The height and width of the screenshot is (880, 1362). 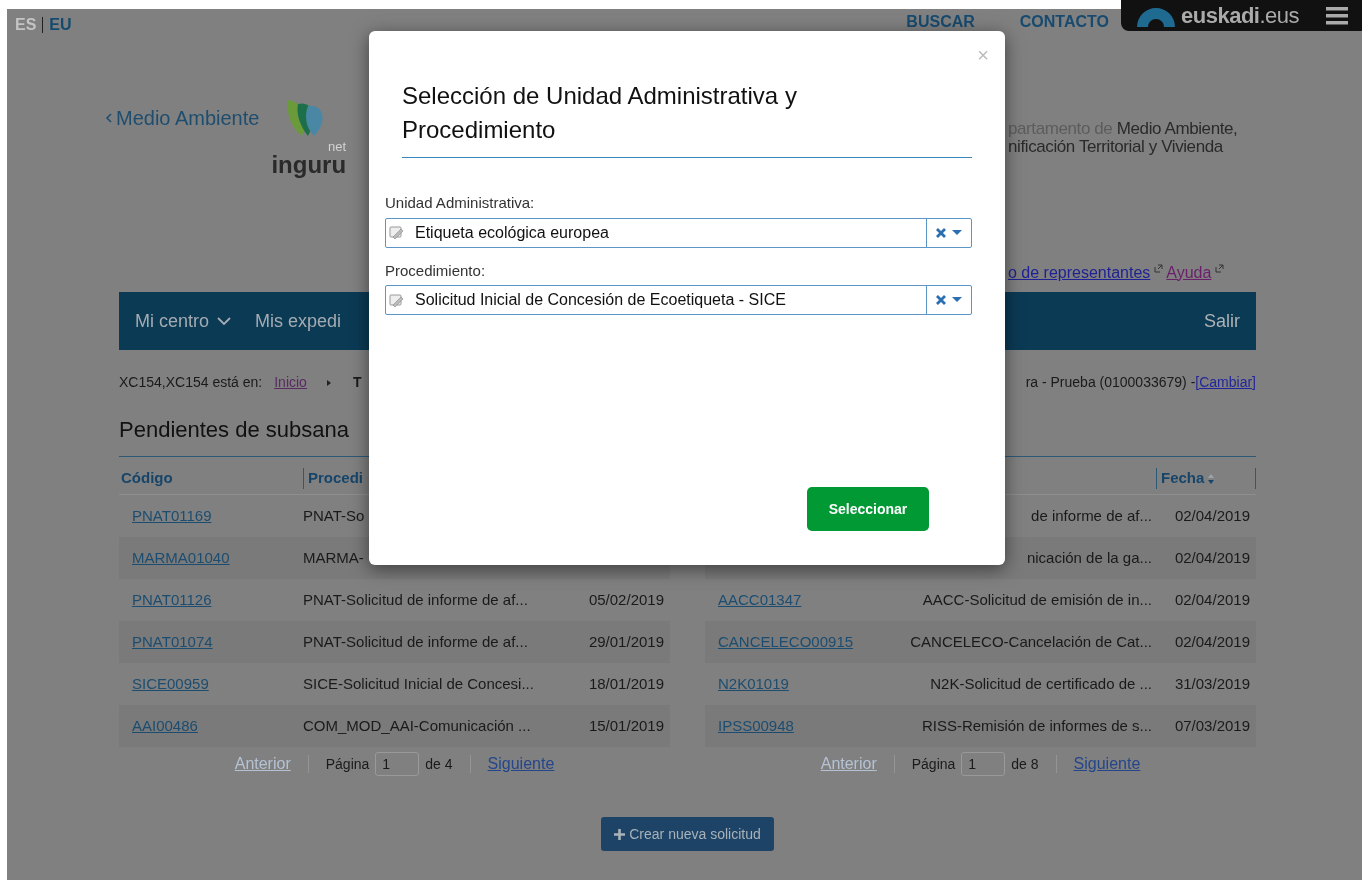 What do you see at coordinates (678, 232) in the screenshot?
I see `select-field: Etiqueta ecológica europea` at bounding box center [678, 232].